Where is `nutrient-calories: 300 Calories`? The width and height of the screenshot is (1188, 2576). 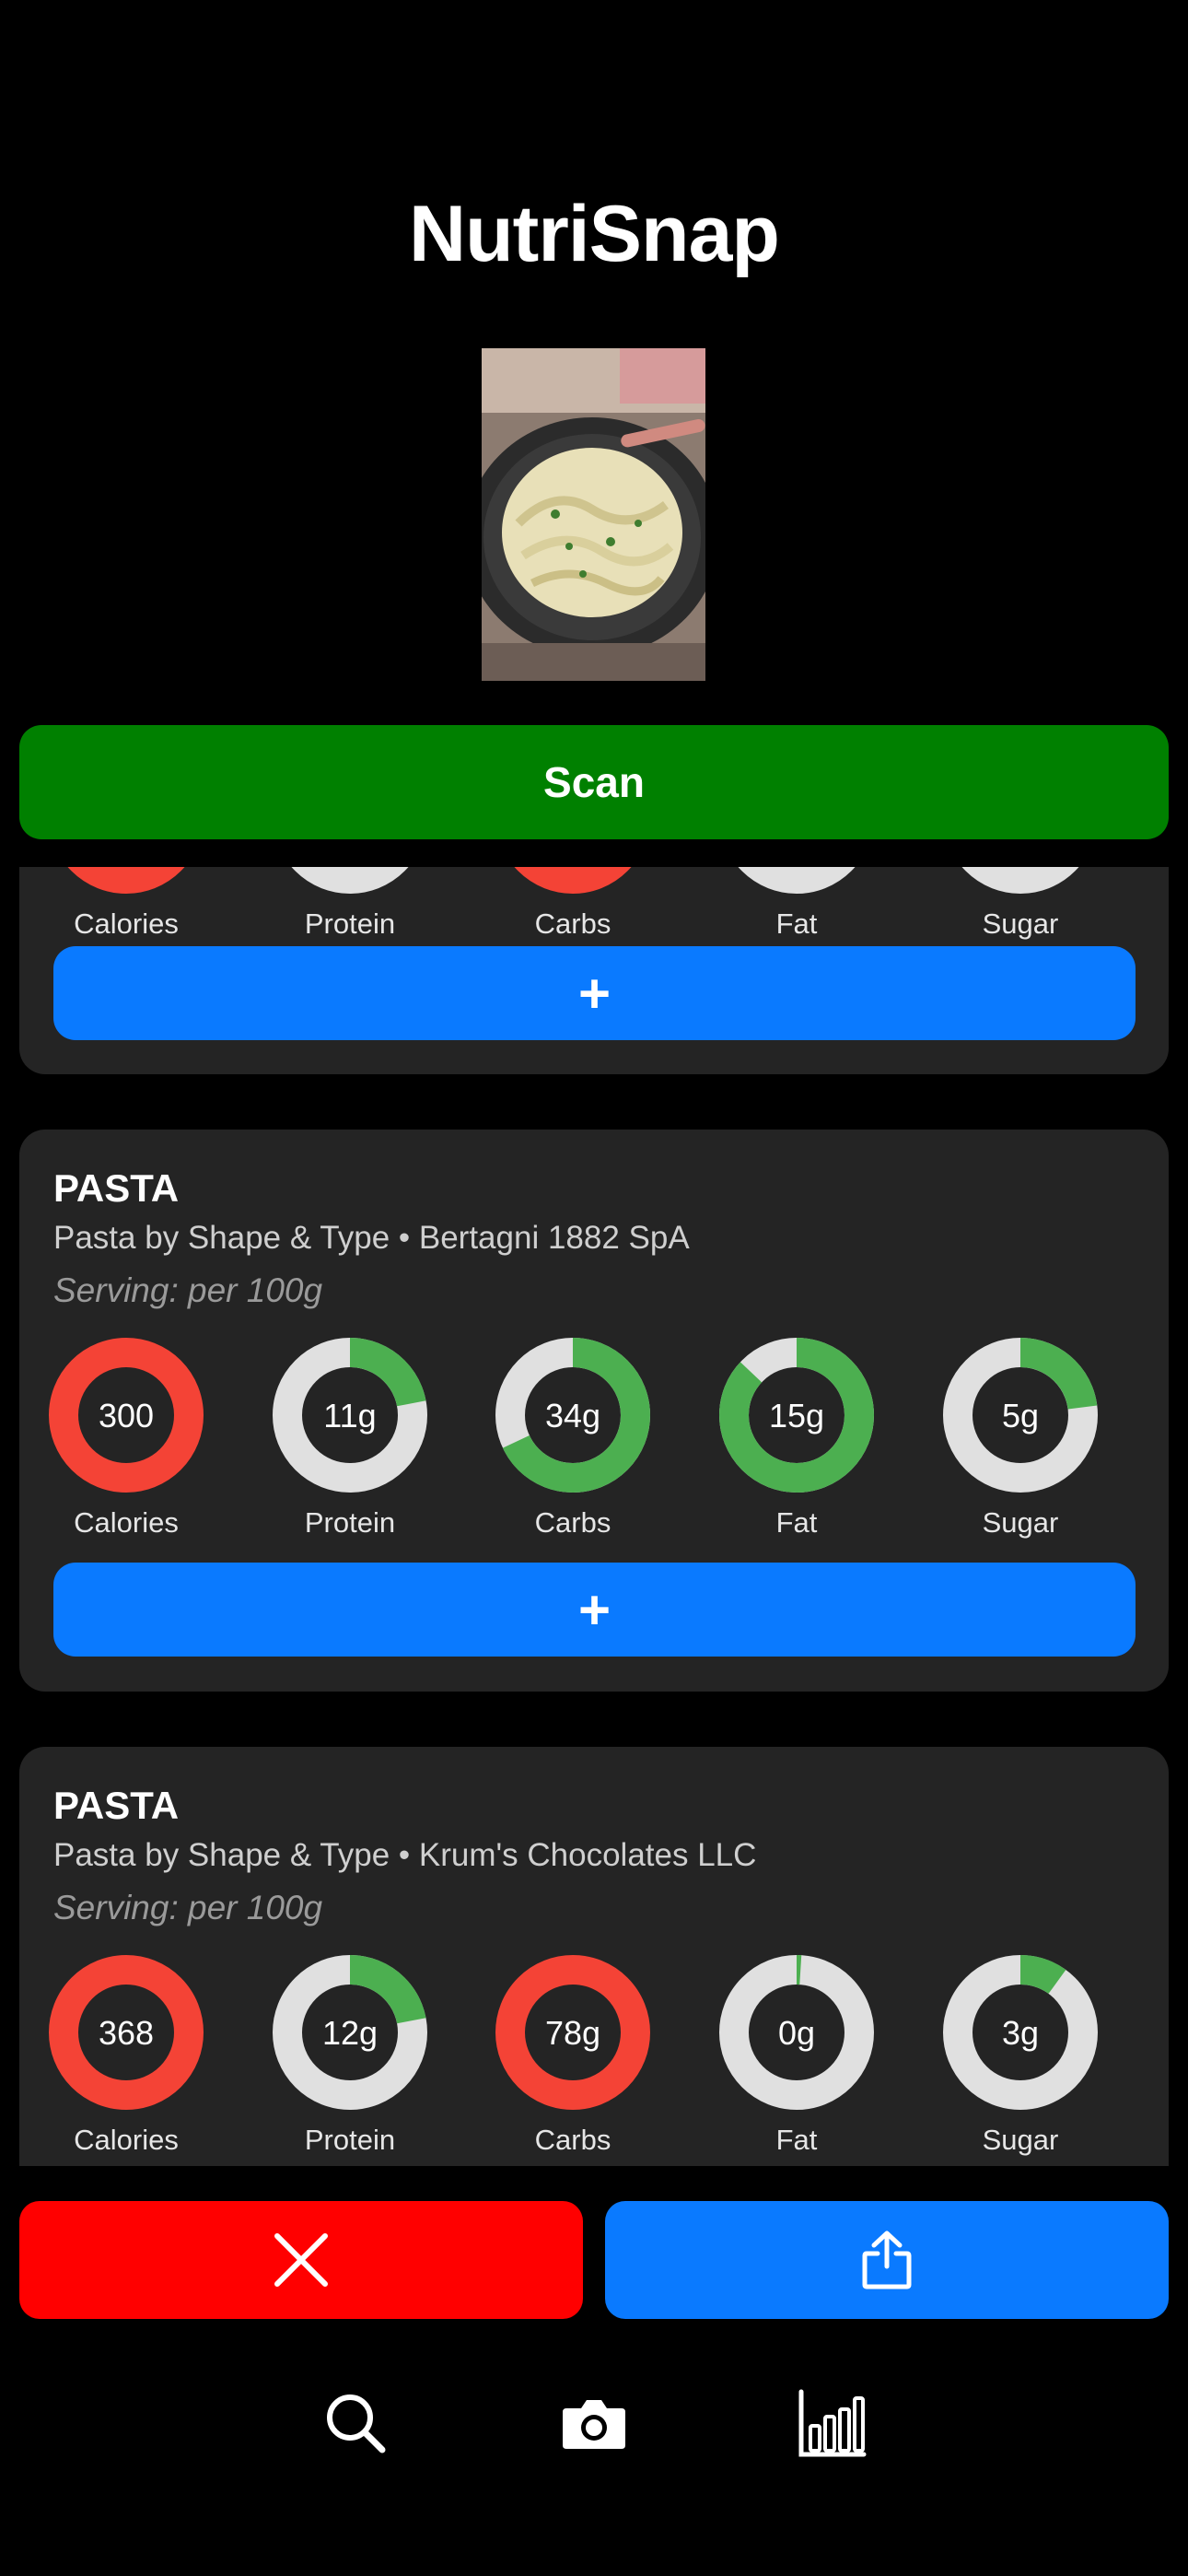
nutrient-calories: 300 Calories is located at coordinates (126, 1438).